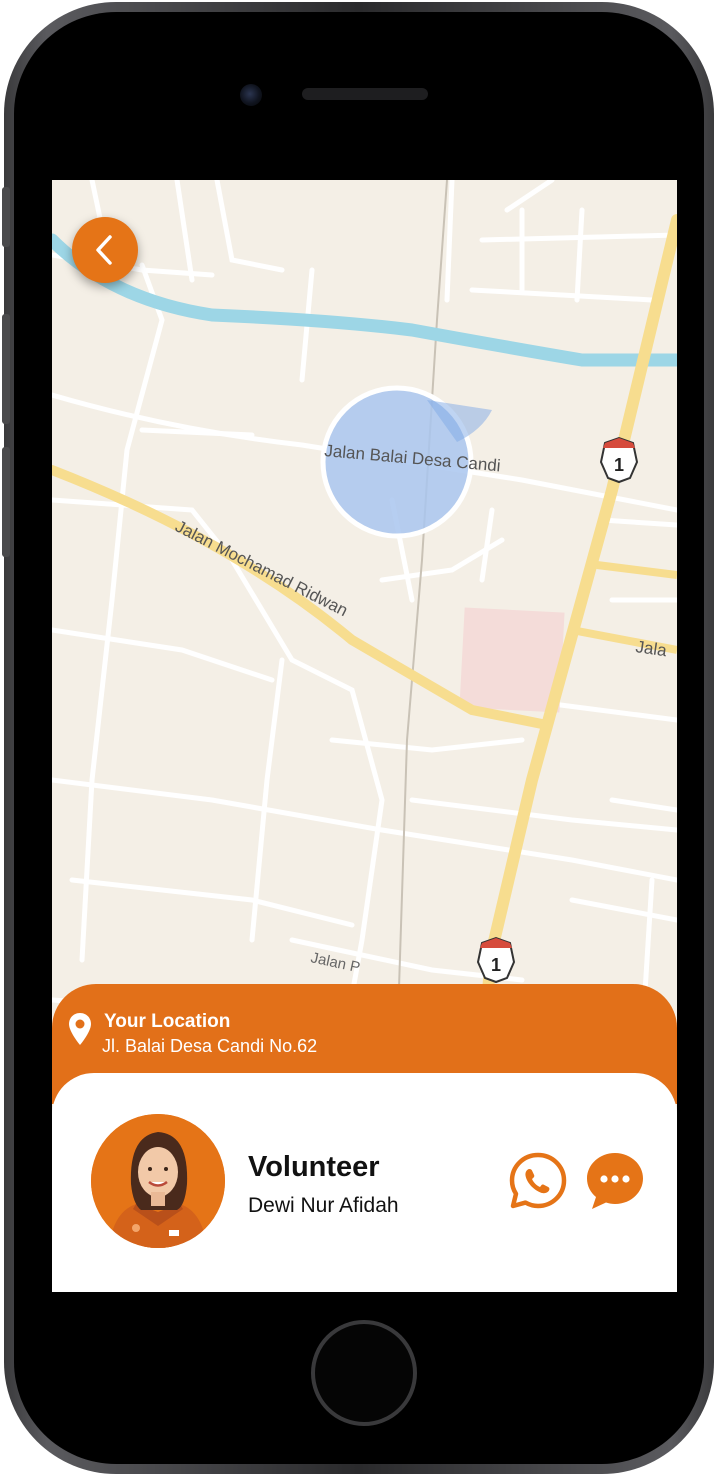  I want to click on home-button, so click(364, 1373).